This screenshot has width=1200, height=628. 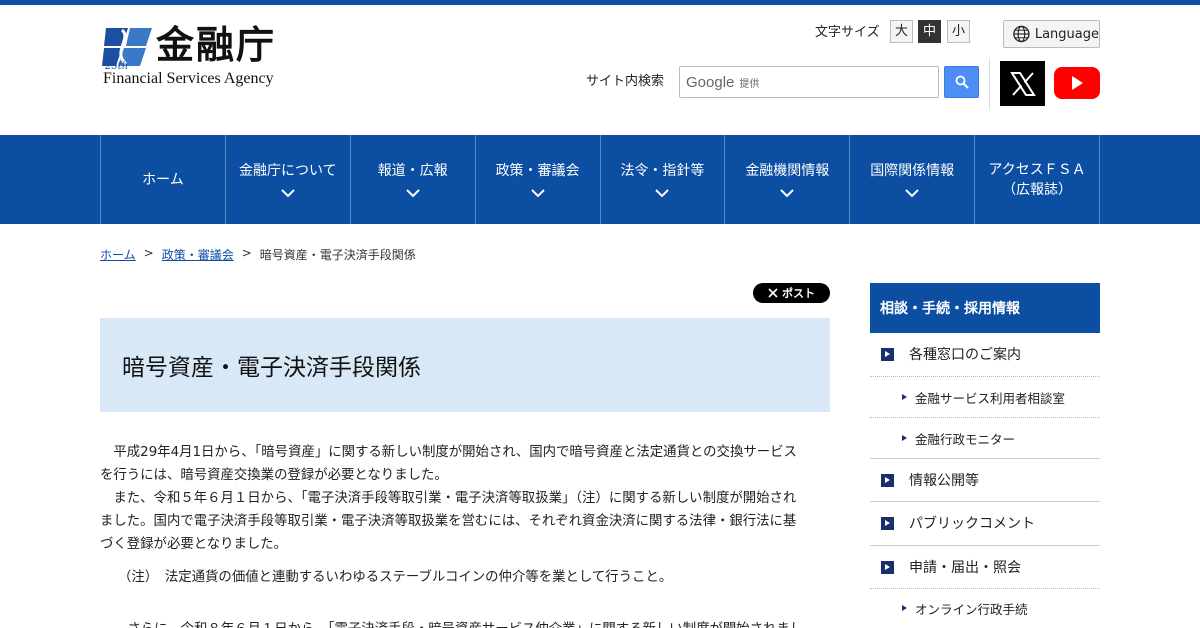 I want to click on nav-item-label: 政策・審議会, so click(x=537, y=171).